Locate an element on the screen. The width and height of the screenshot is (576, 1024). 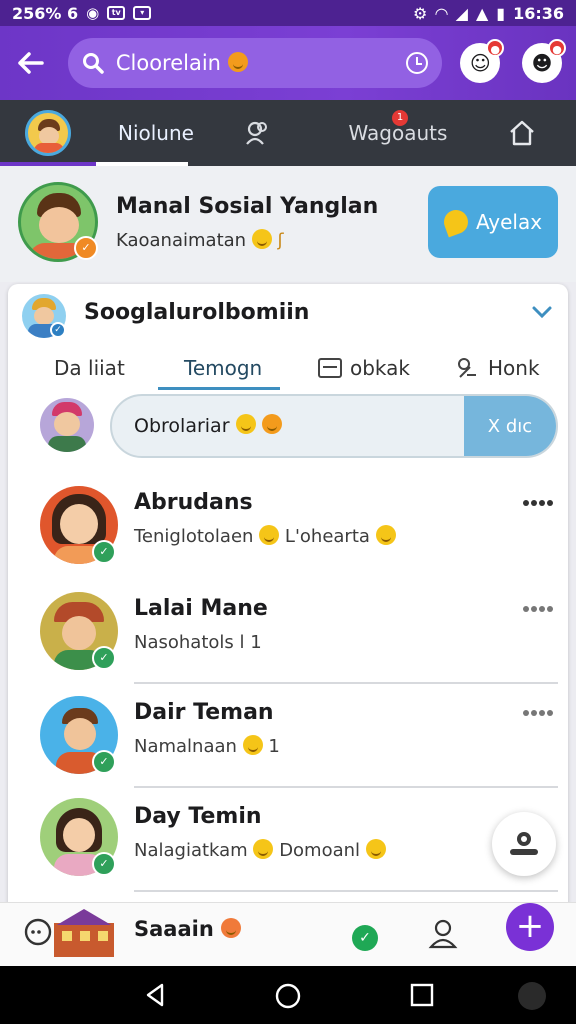
contact-message: Nalagiatkam Domoanl is located at coordinates (260, 850).